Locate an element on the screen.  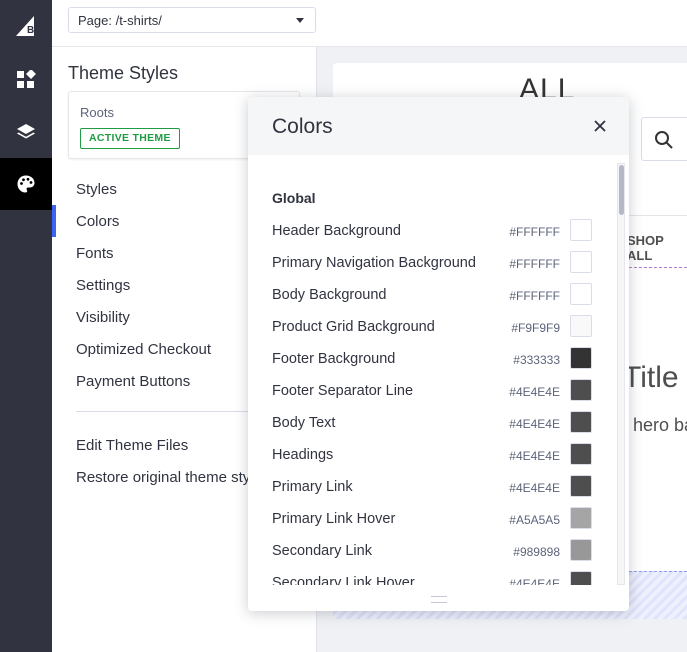
section-label-global: Global is located at coordinates (294, 198).